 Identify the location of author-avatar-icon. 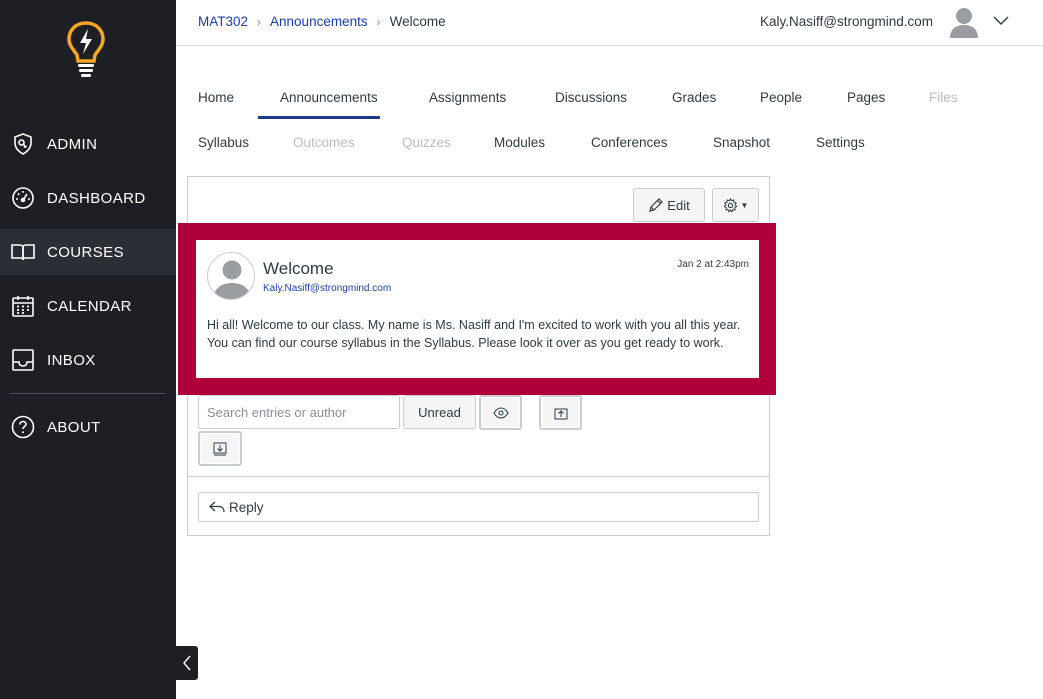
(231, 276).